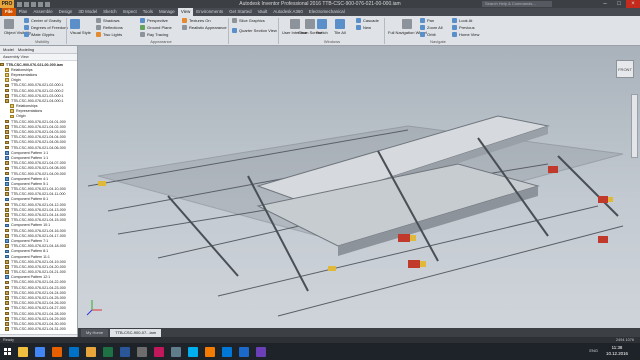 The height and width of the screenshot is (360, 640). I want to click on tab-model: Model, so click(8, 49).